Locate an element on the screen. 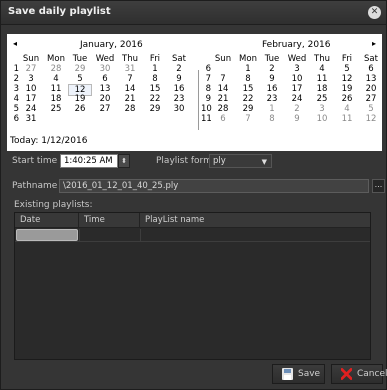  playlist-format-select: ply ▼ is located at coordinates (240, 161).